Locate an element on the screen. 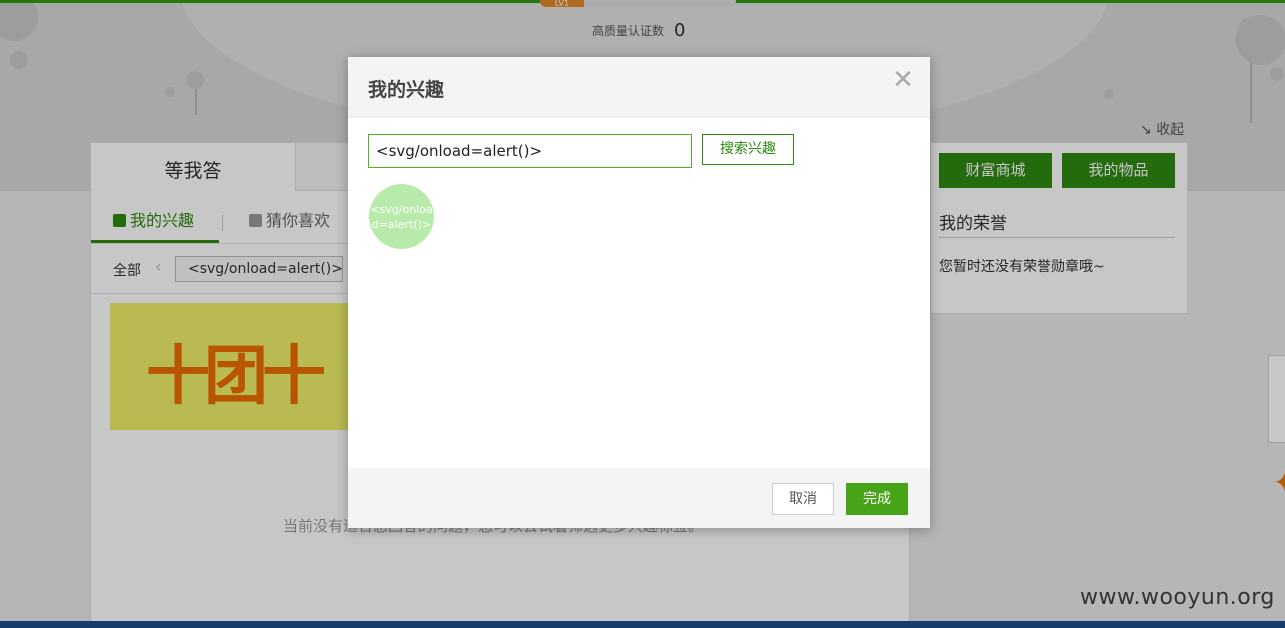 The height and width of the screenshot is (628, 1285). interest-tag-bubble: <svg/onload=alert()> is located at coordinates (401, 216).